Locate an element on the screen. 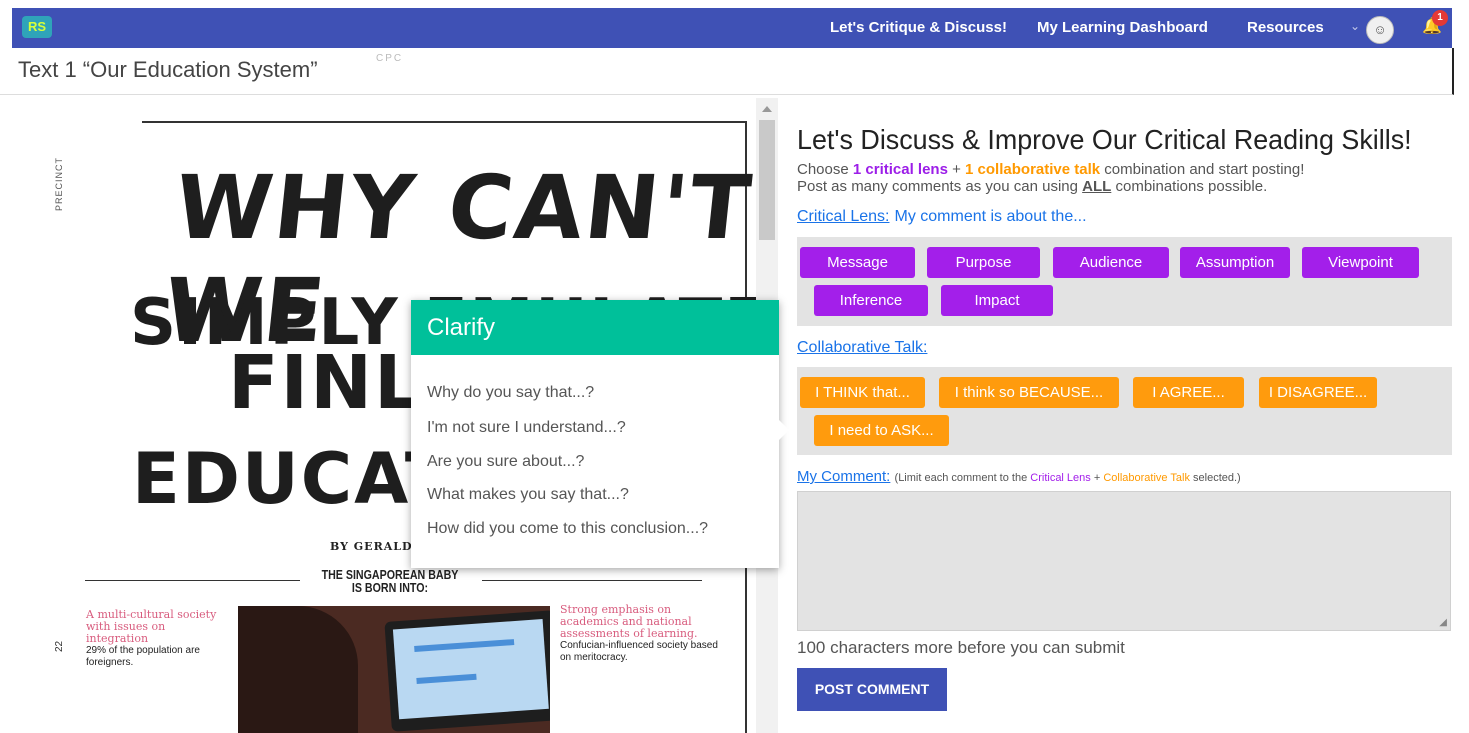  photo-person is located at coordinates (298, 669).